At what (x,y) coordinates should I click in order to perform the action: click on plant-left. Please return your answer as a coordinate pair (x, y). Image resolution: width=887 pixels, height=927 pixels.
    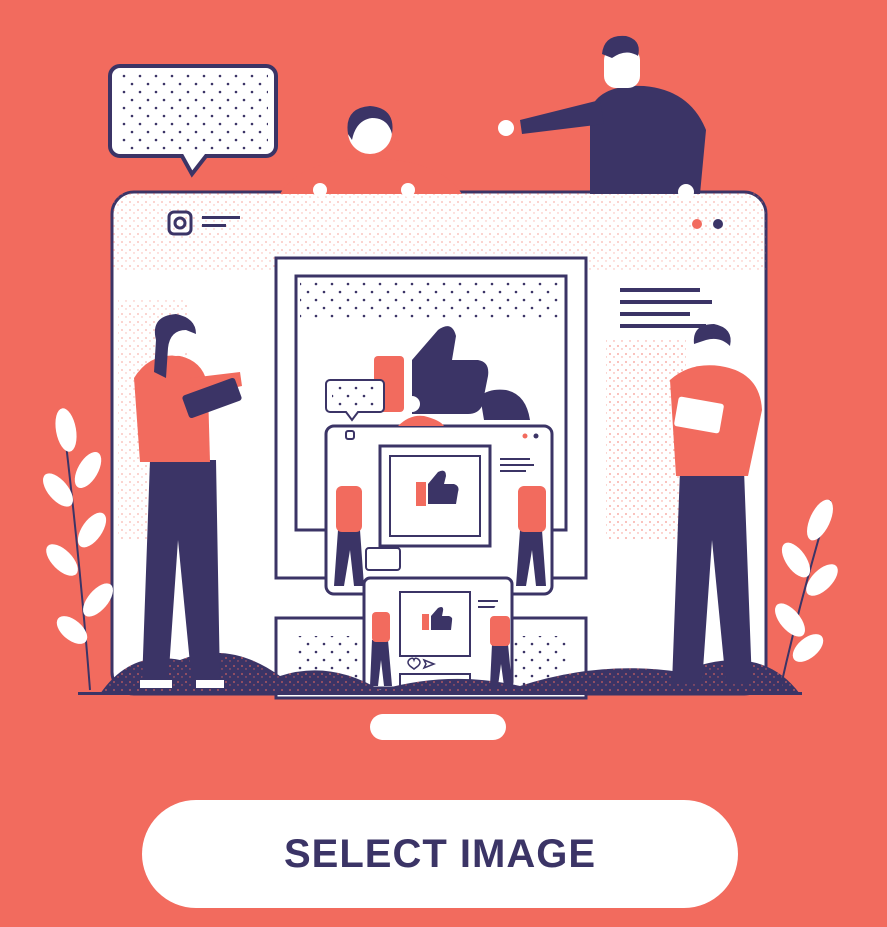
    Looking at the image, I should click on (78, 549).